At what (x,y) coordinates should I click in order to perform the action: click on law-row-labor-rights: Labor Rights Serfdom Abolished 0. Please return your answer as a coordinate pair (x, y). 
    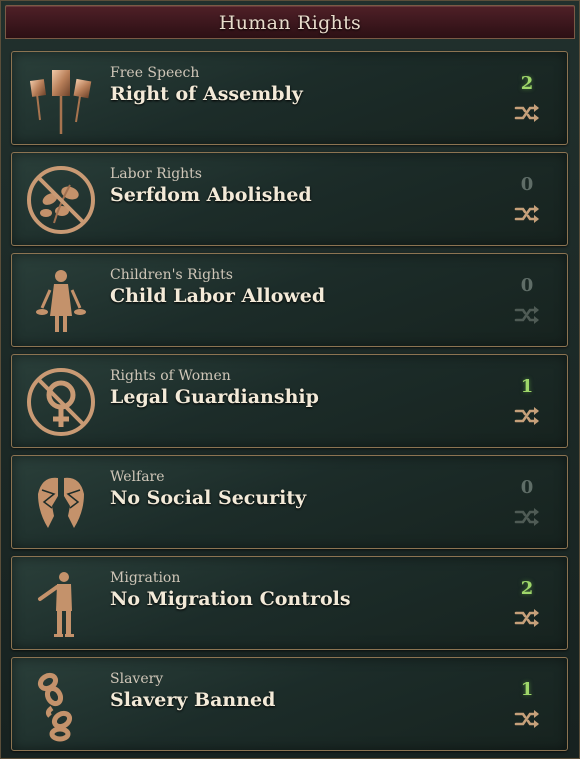
    Looking at the image, I should click on (289, 199).